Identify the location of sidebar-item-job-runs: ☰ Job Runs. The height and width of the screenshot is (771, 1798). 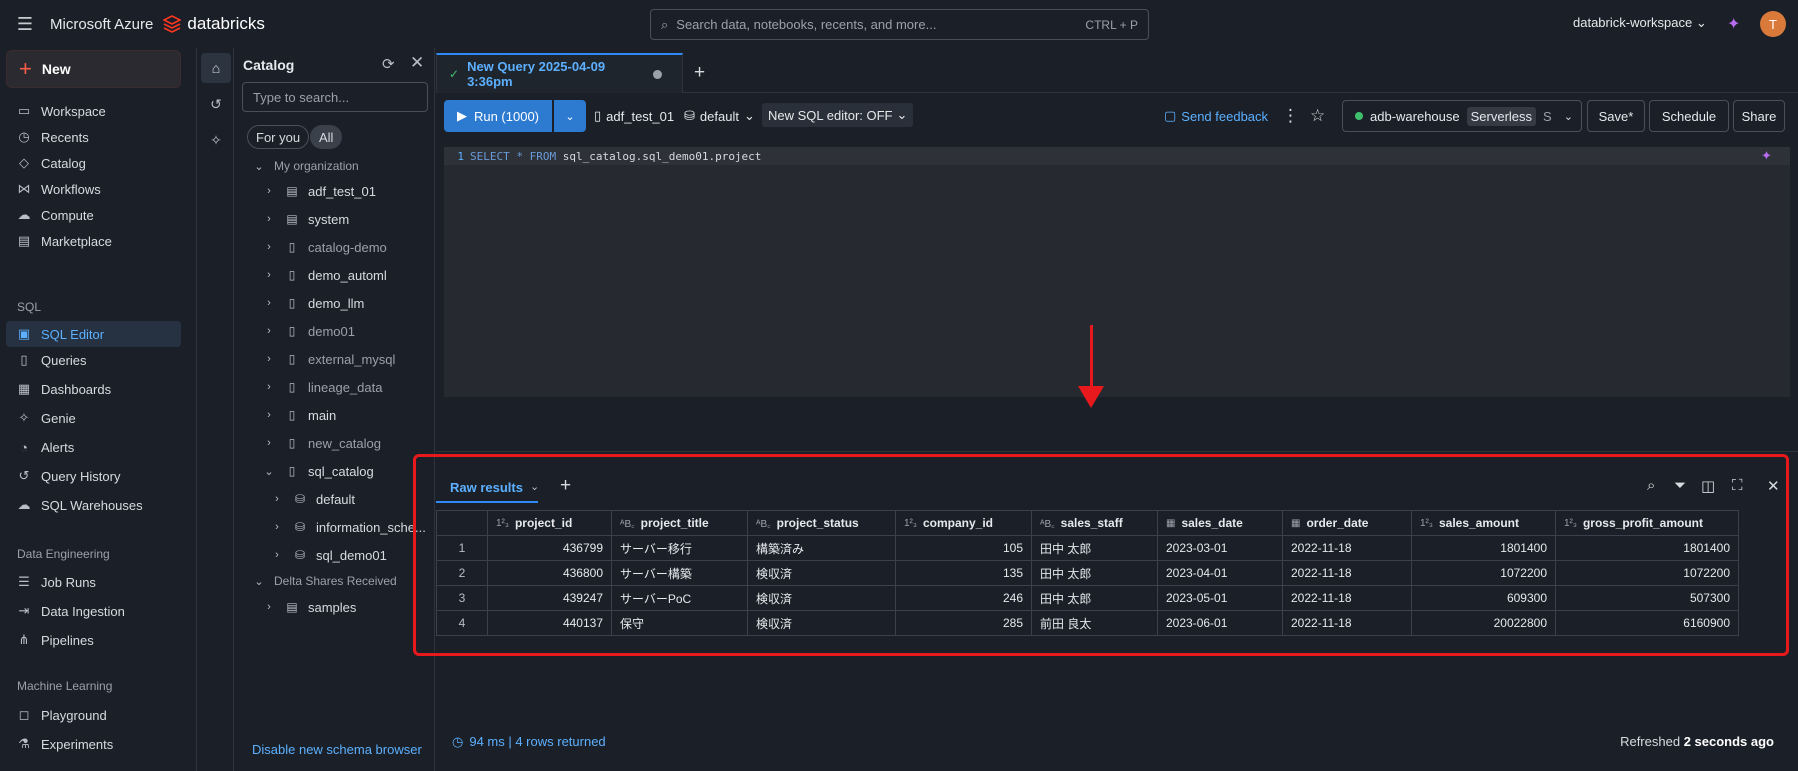
(93, 582).